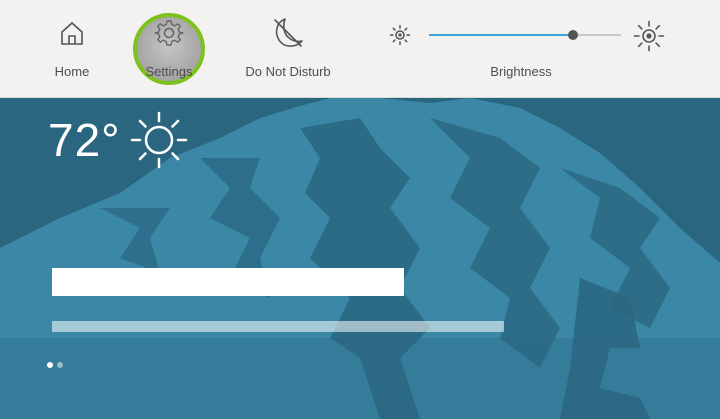 The height and width of the screenshot is (419, 720). Describe the element at coordinates (84, 140) in the screenshot. I see `temperature: 72°` at that location.